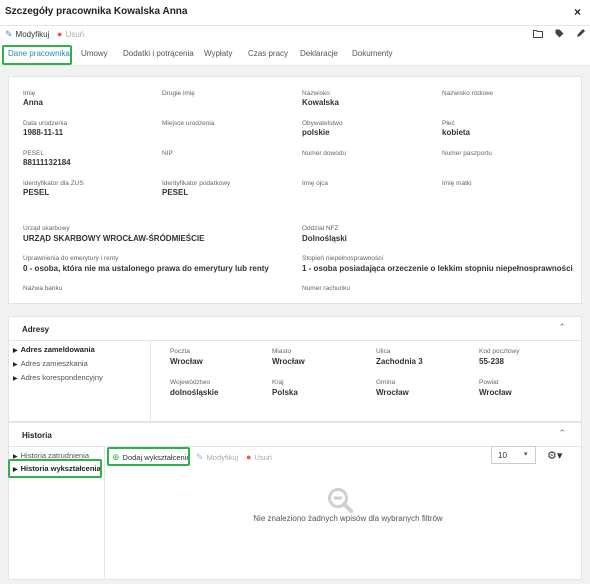 This screenshot has height=584, width=590. What do you see at coordinates (33, 153) in the screenshot?
I see `field-label: PESEL` at bounding box center [33, 153].